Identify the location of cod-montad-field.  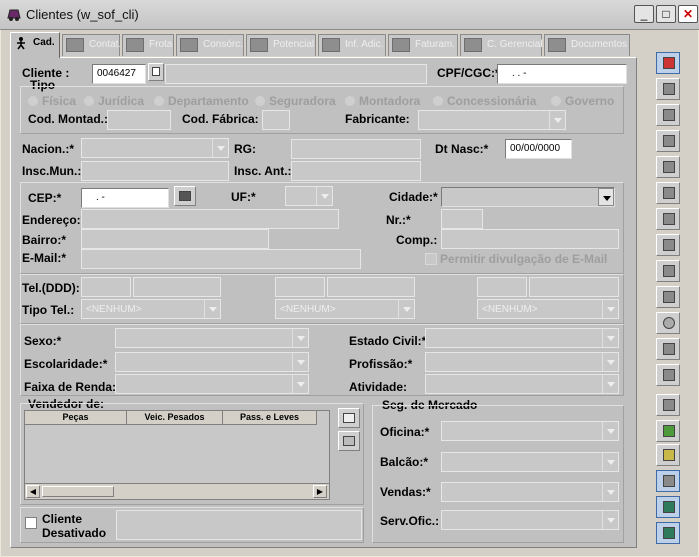
(139, 120).